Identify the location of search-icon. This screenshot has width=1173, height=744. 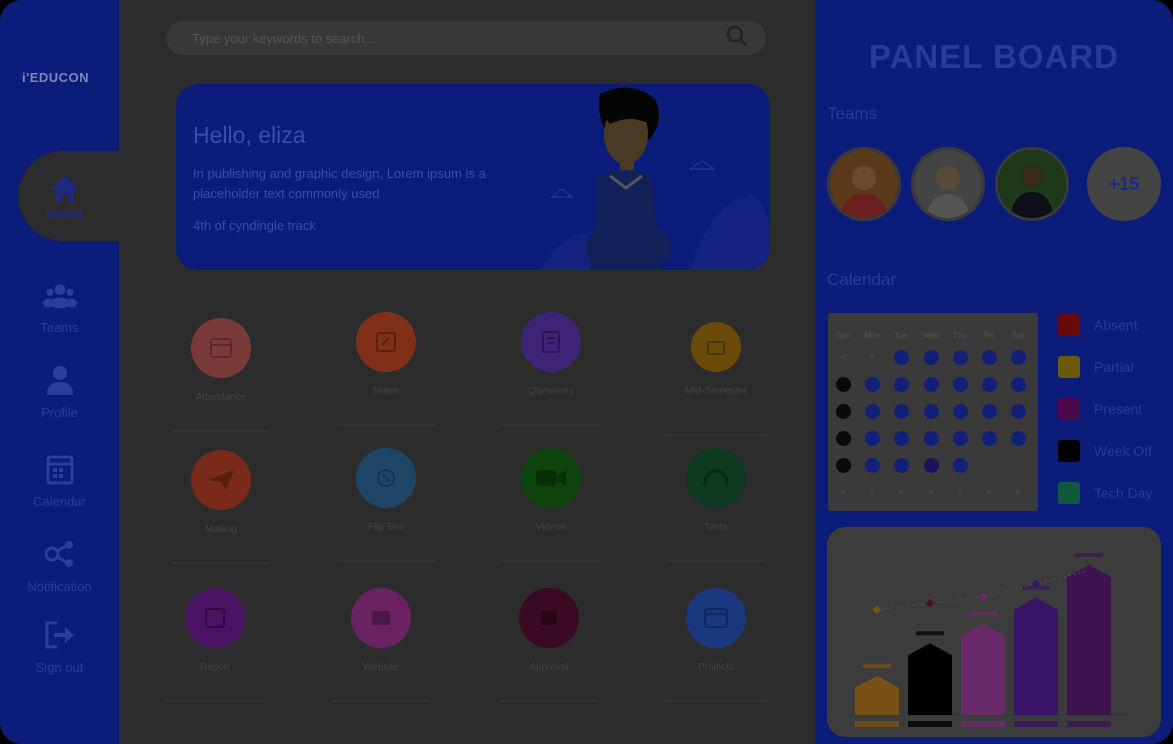
(737, 38).